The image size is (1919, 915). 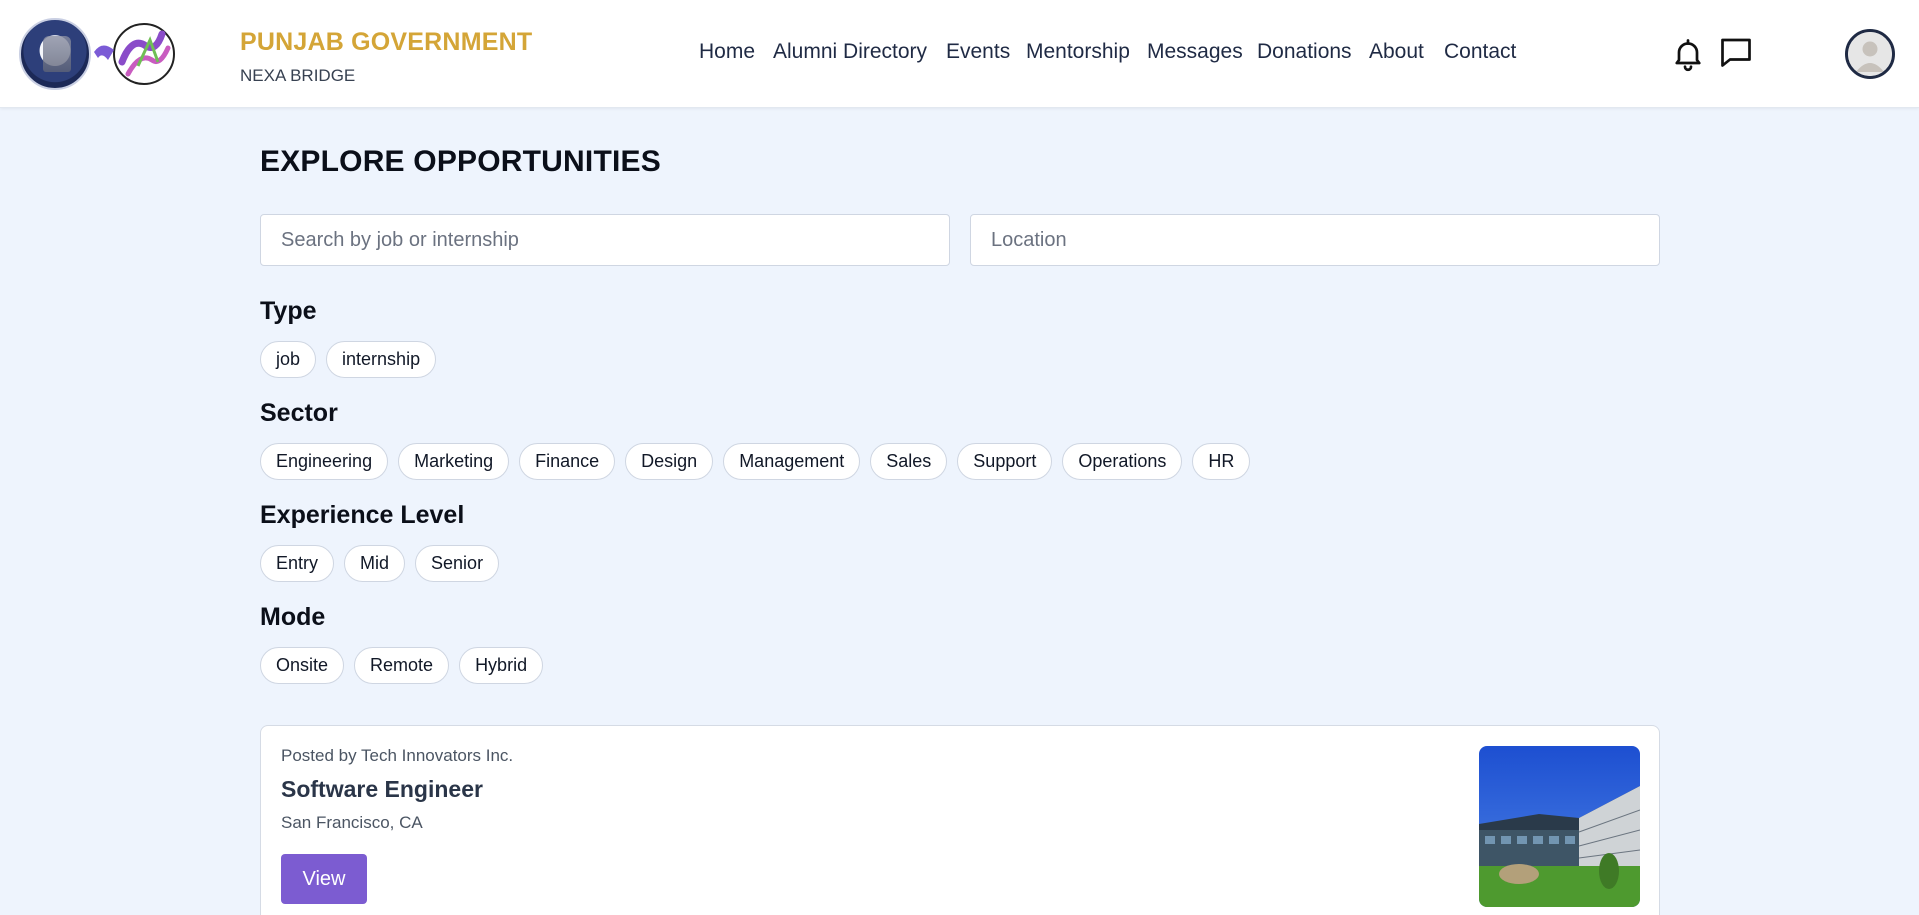 I want to click on brand-title: PUNJAB GOVERNMENT, so click(x=386, y=42).